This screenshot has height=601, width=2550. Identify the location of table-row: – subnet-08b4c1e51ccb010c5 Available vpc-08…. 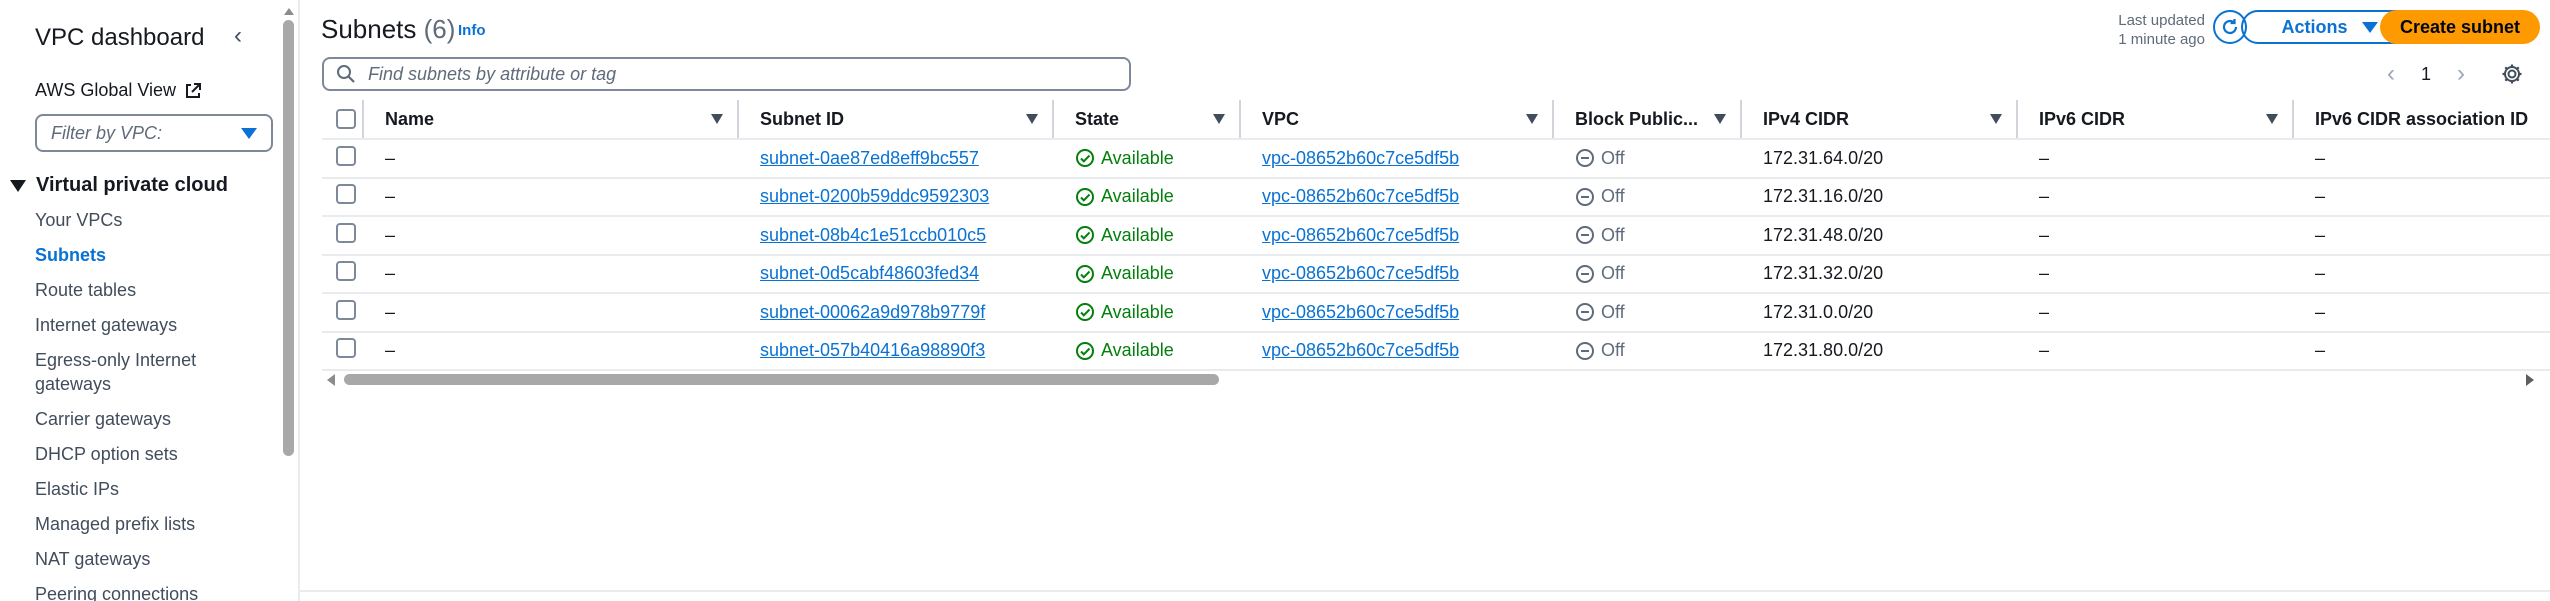
(1436, 236).